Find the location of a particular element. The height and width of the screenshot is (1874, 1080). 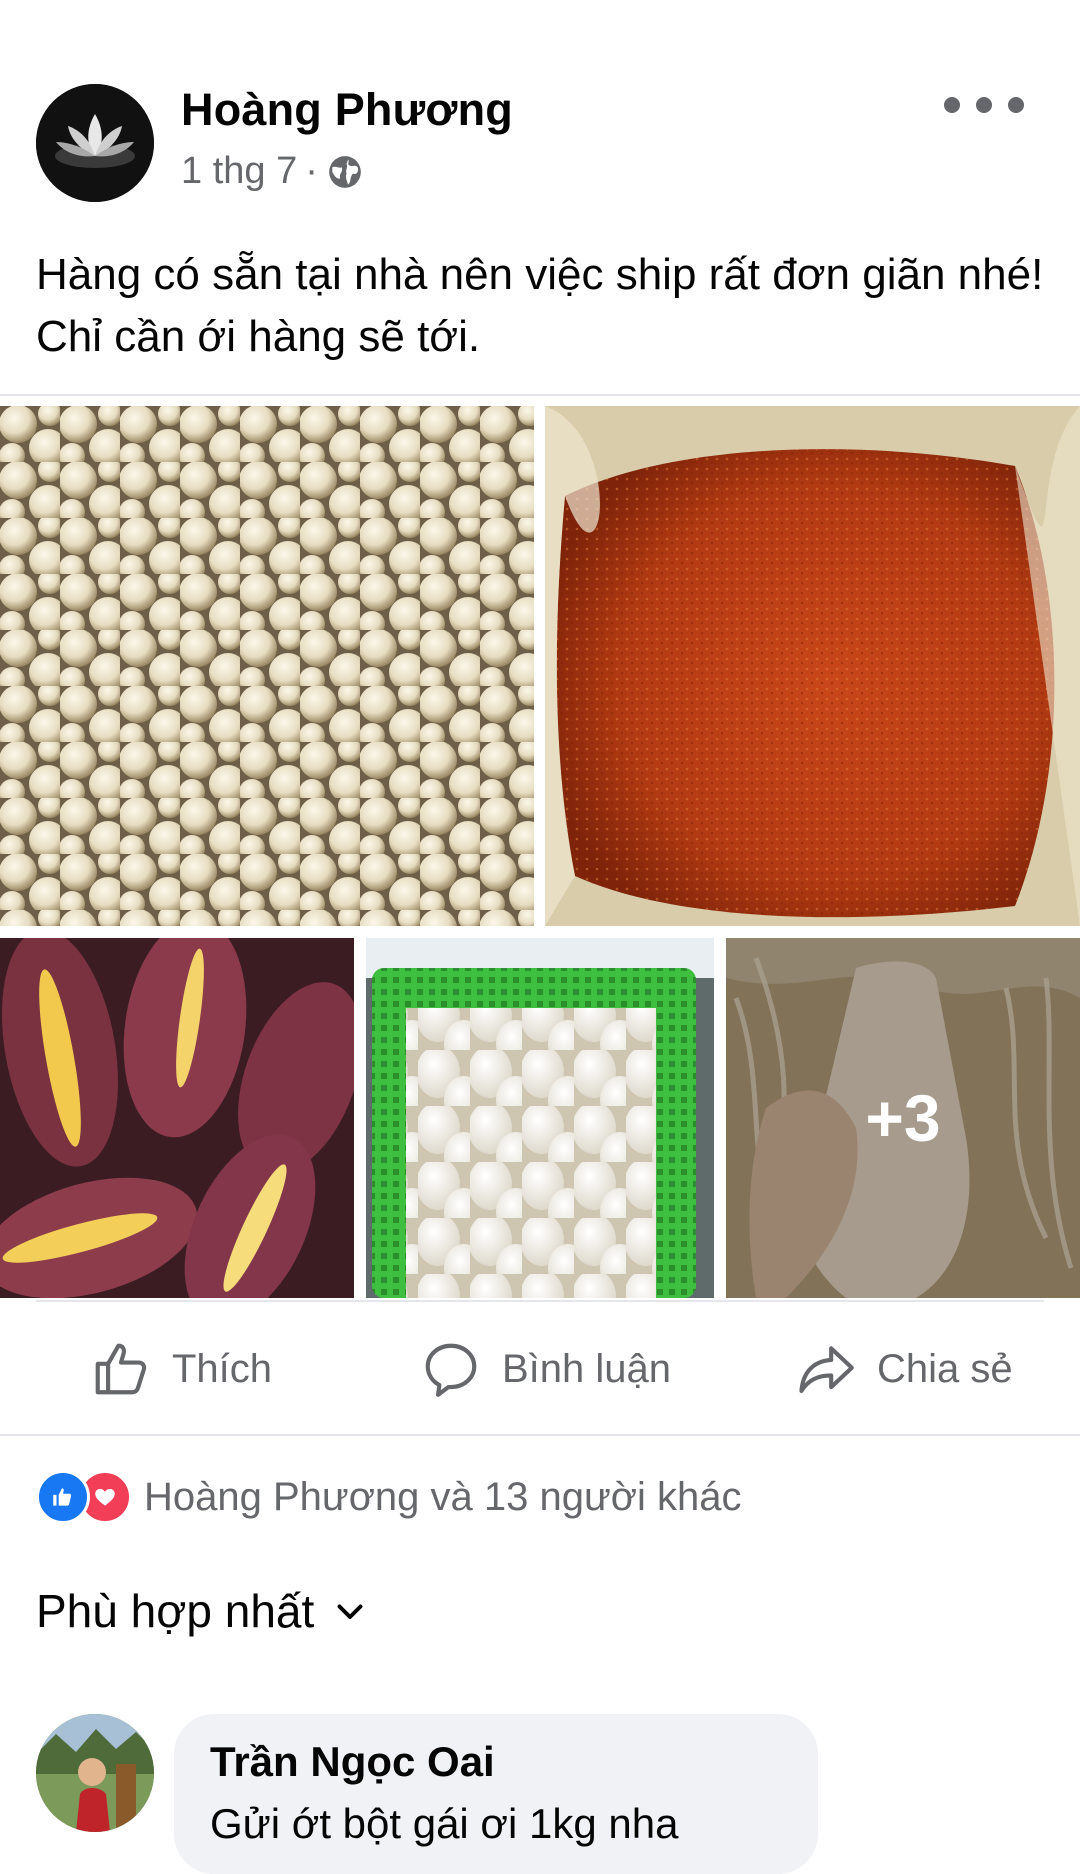

comment-sort-dropdown: Phù hợp nhất is located at coordinates (202, 1611).